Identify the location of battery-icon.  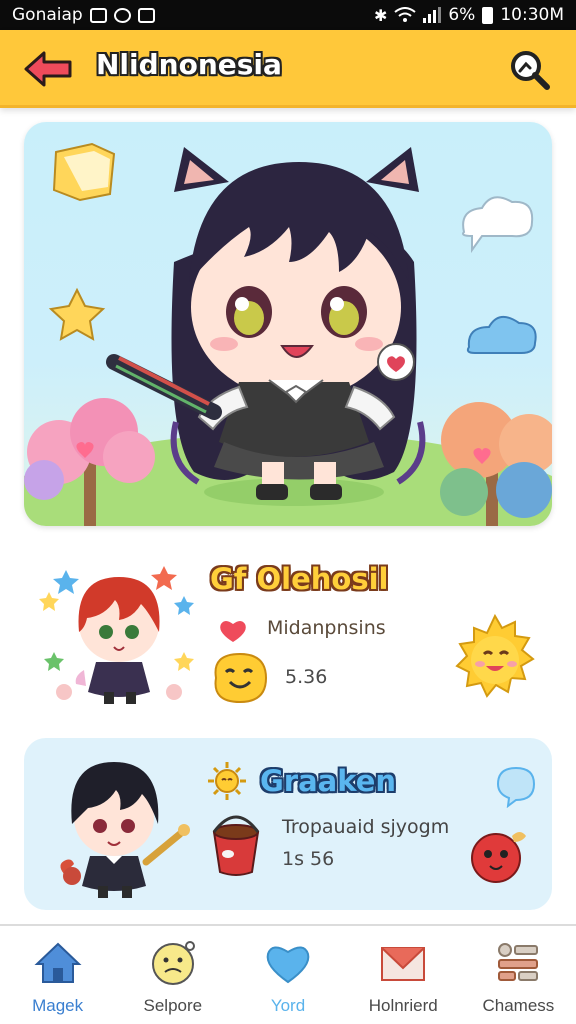
(488, 15).